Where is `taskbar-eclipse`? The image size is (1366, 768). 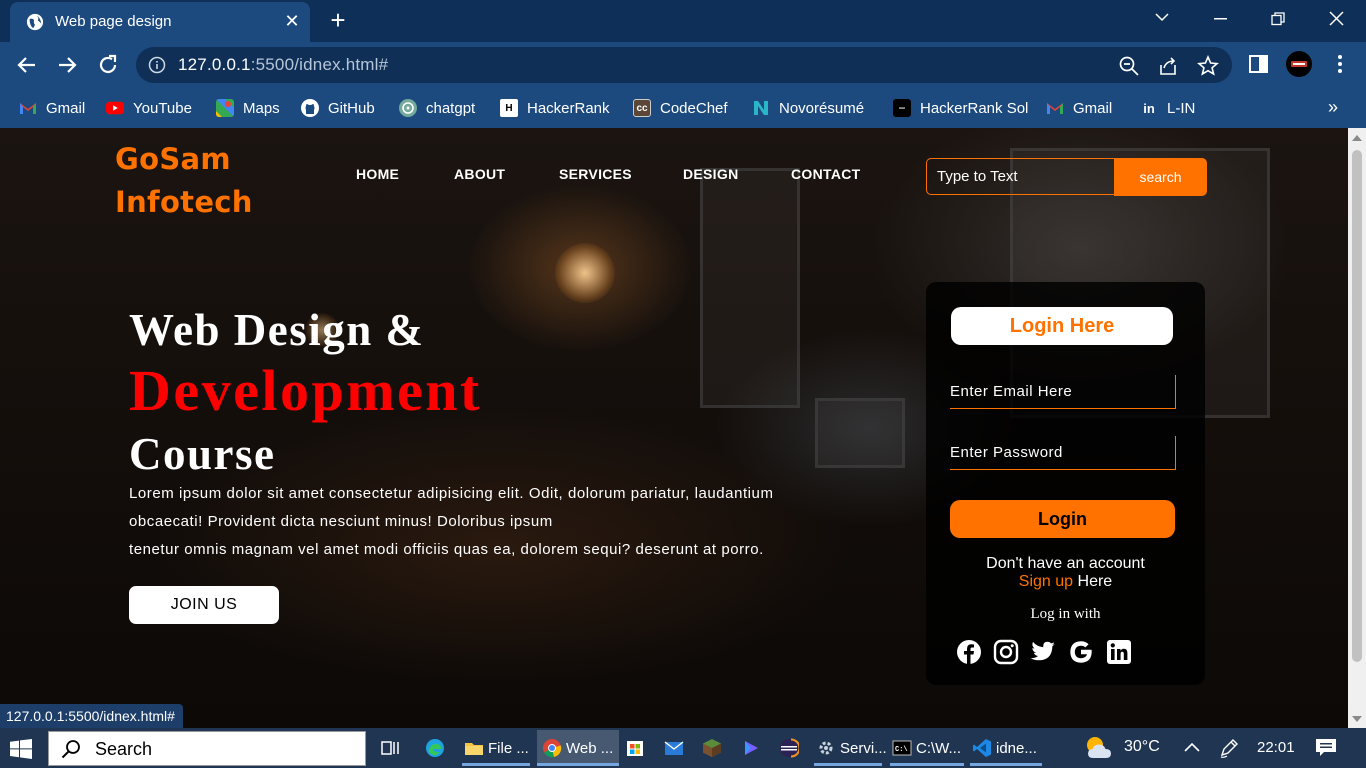 taskbar-eclipse is located at coordinates (791, 748).